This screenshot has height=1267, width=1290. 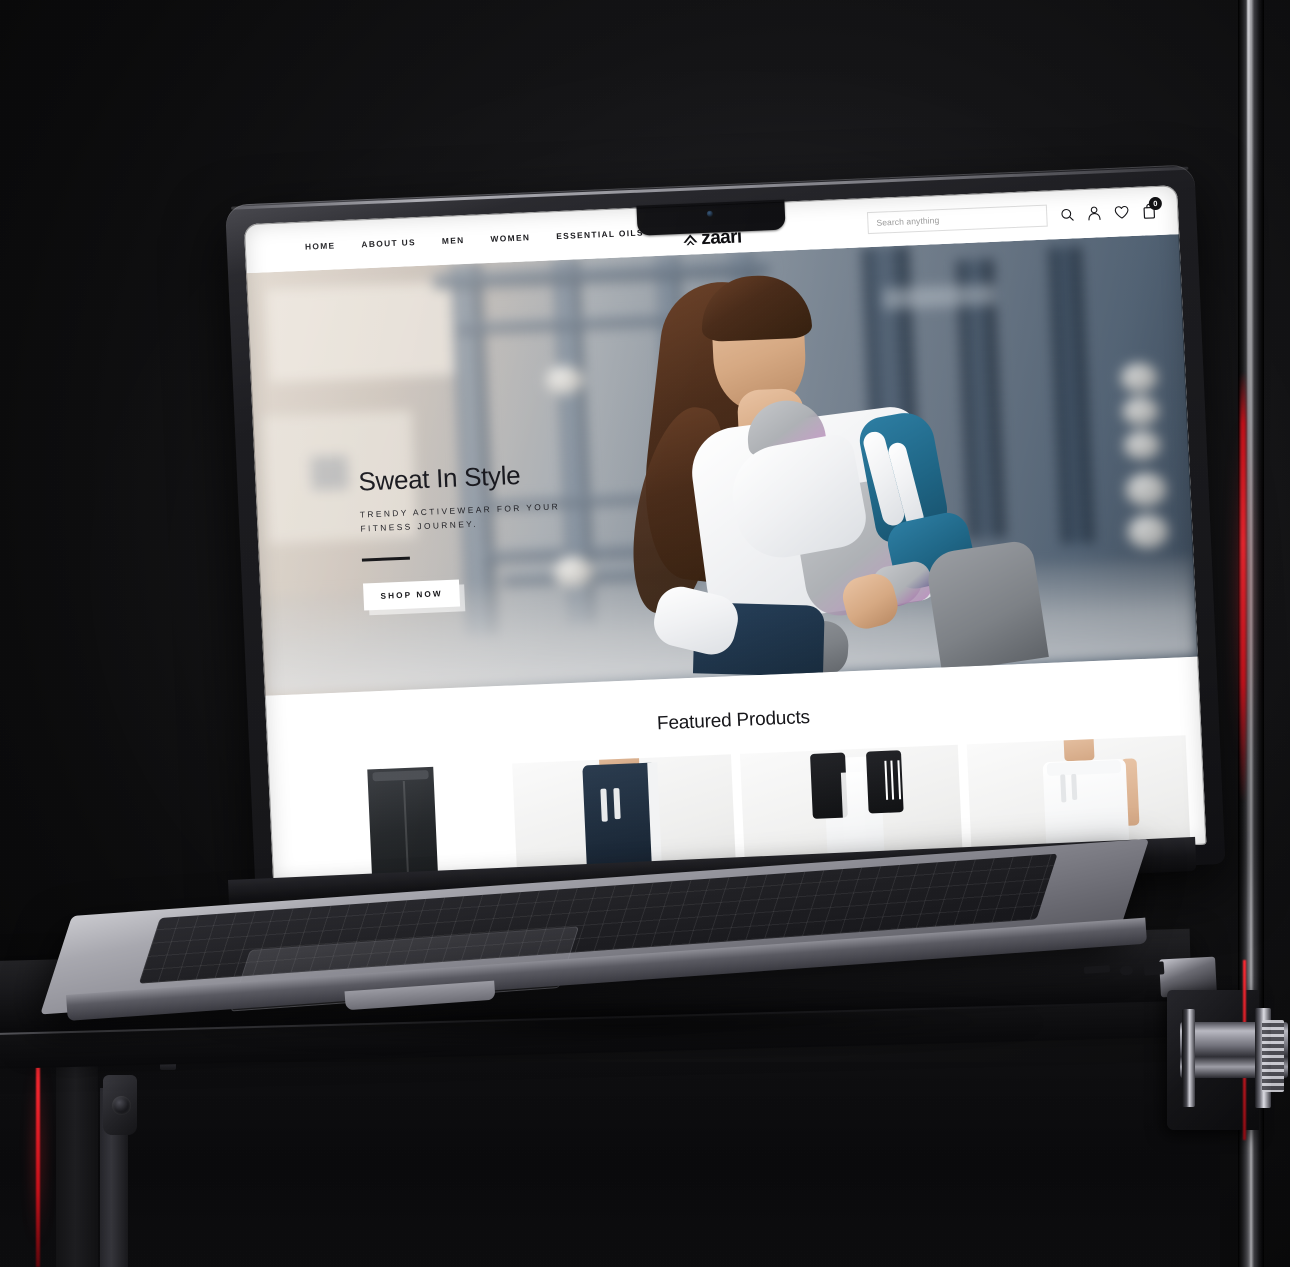 I want to click on search-placeholder: Search anything, so click(x=908, y=221).